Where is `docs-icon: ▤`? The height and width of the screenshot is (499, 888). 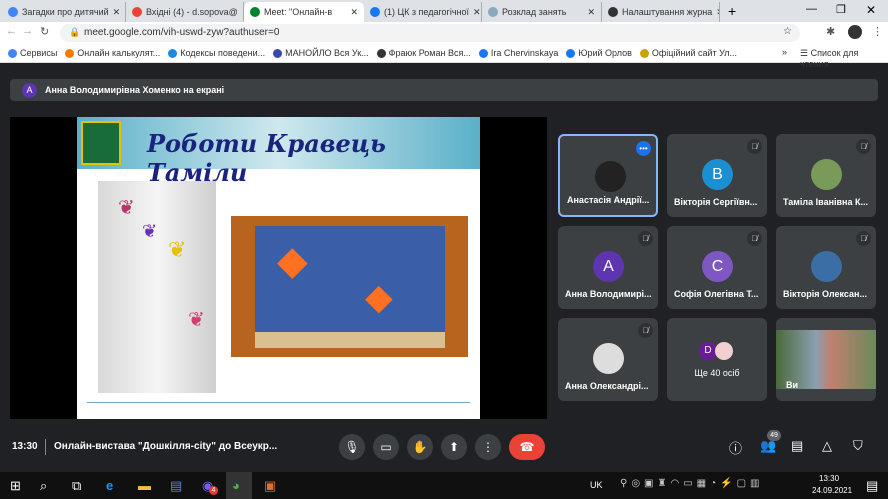 docs-icon: ▤ is located at coordinates (176, 486).